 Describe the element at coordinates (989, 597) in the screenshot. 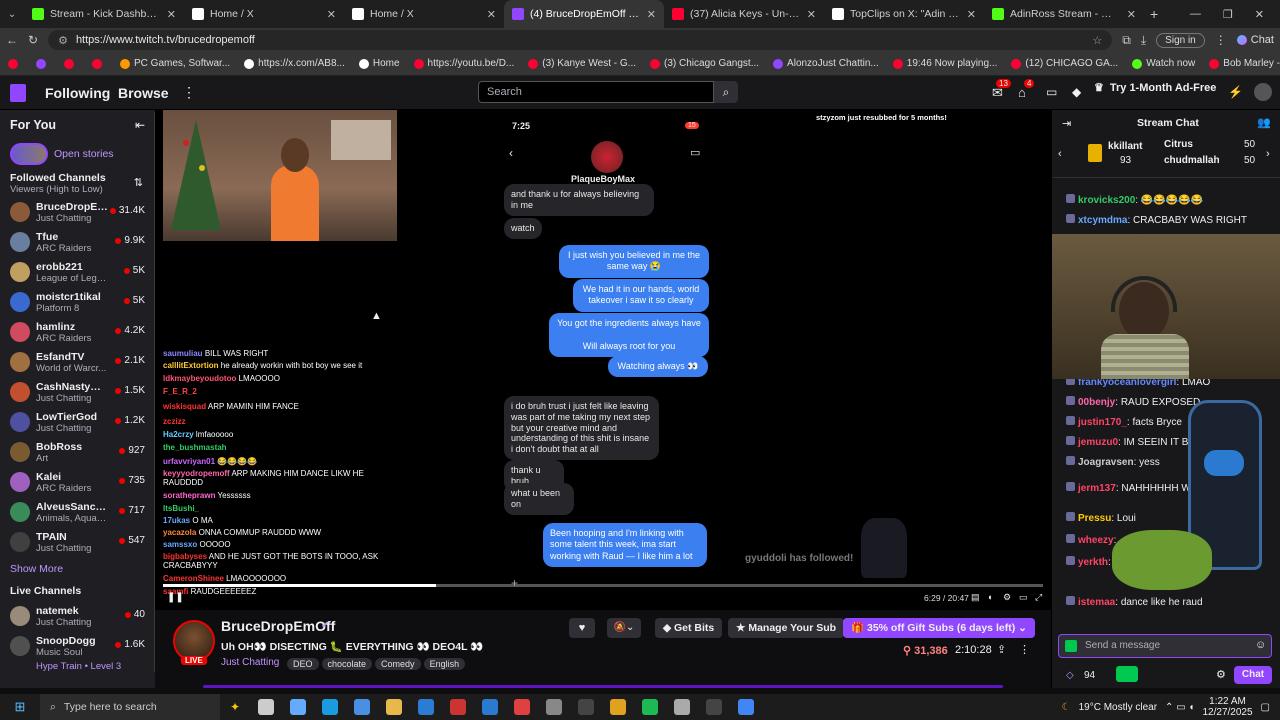

I see `volume-icon: ◖` at that location.